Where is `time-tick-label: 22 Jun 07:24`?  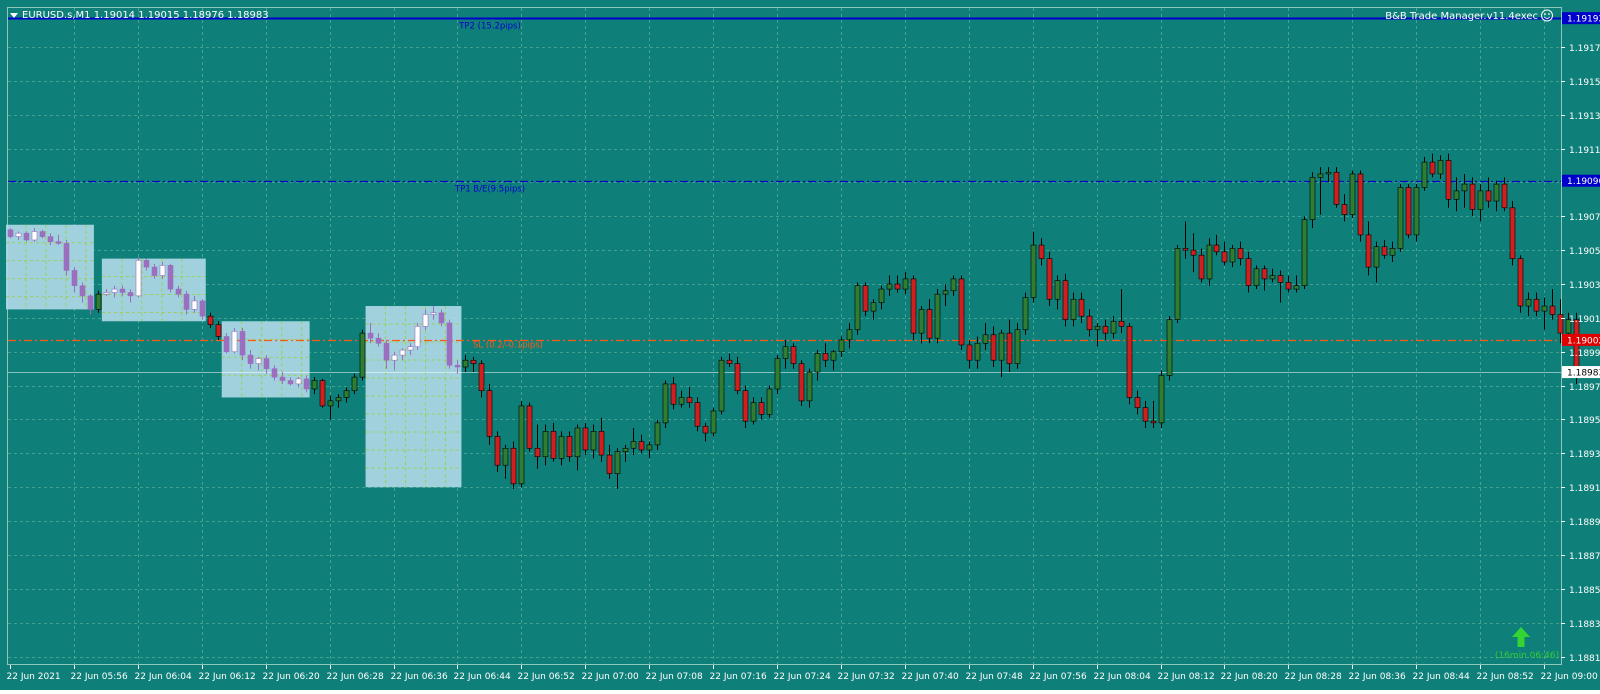
time-tick-label: 22 Jun 07:24 is located at coordinates (802, 677).